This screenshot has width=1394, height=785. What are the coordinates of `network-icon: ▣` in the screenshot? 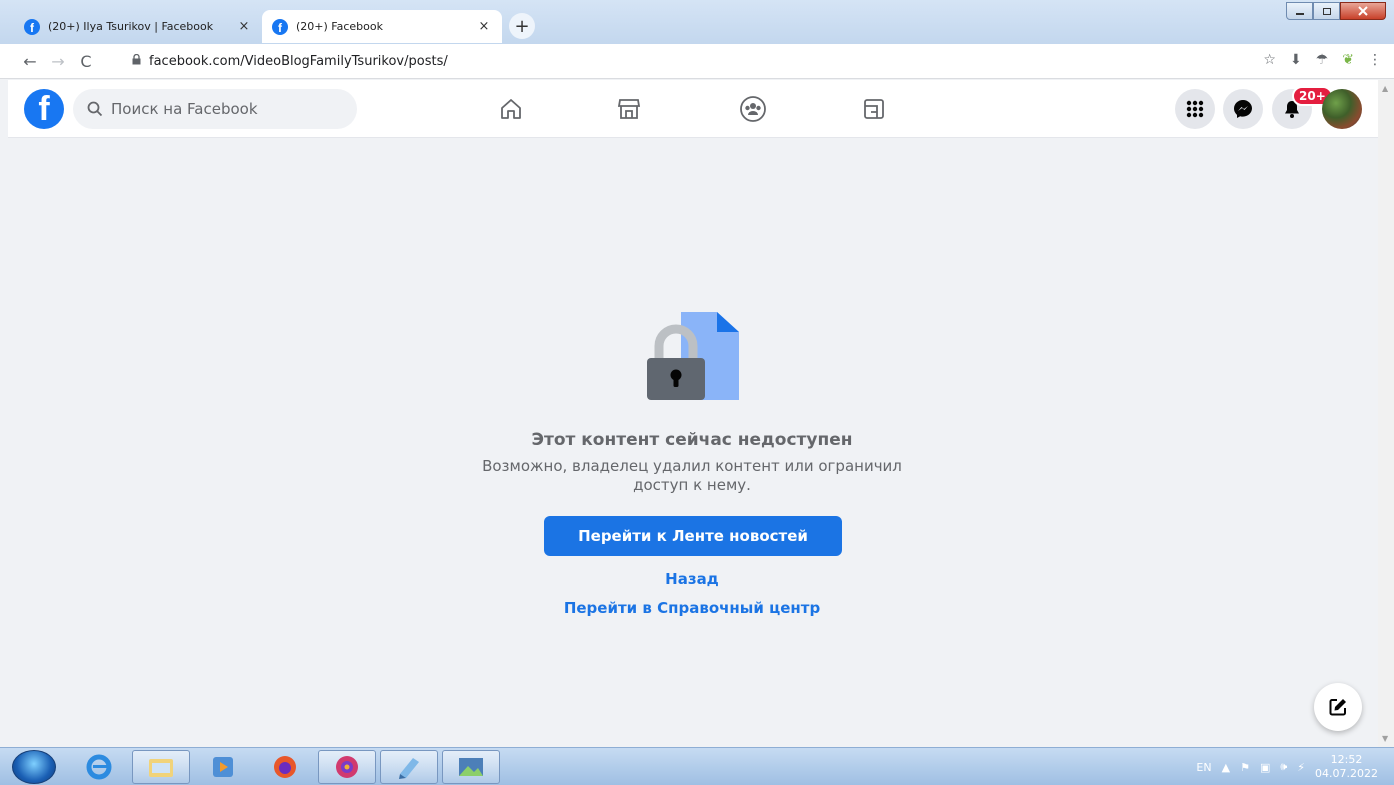 It's located at (1265, 767).